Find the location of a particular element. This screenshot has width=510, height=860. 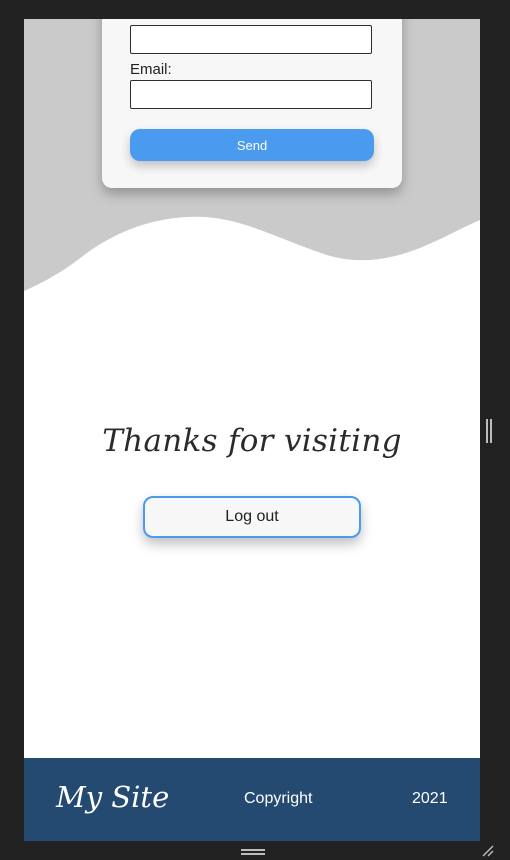

footer-copyright: Copyright is located at coordinates (278, 798).